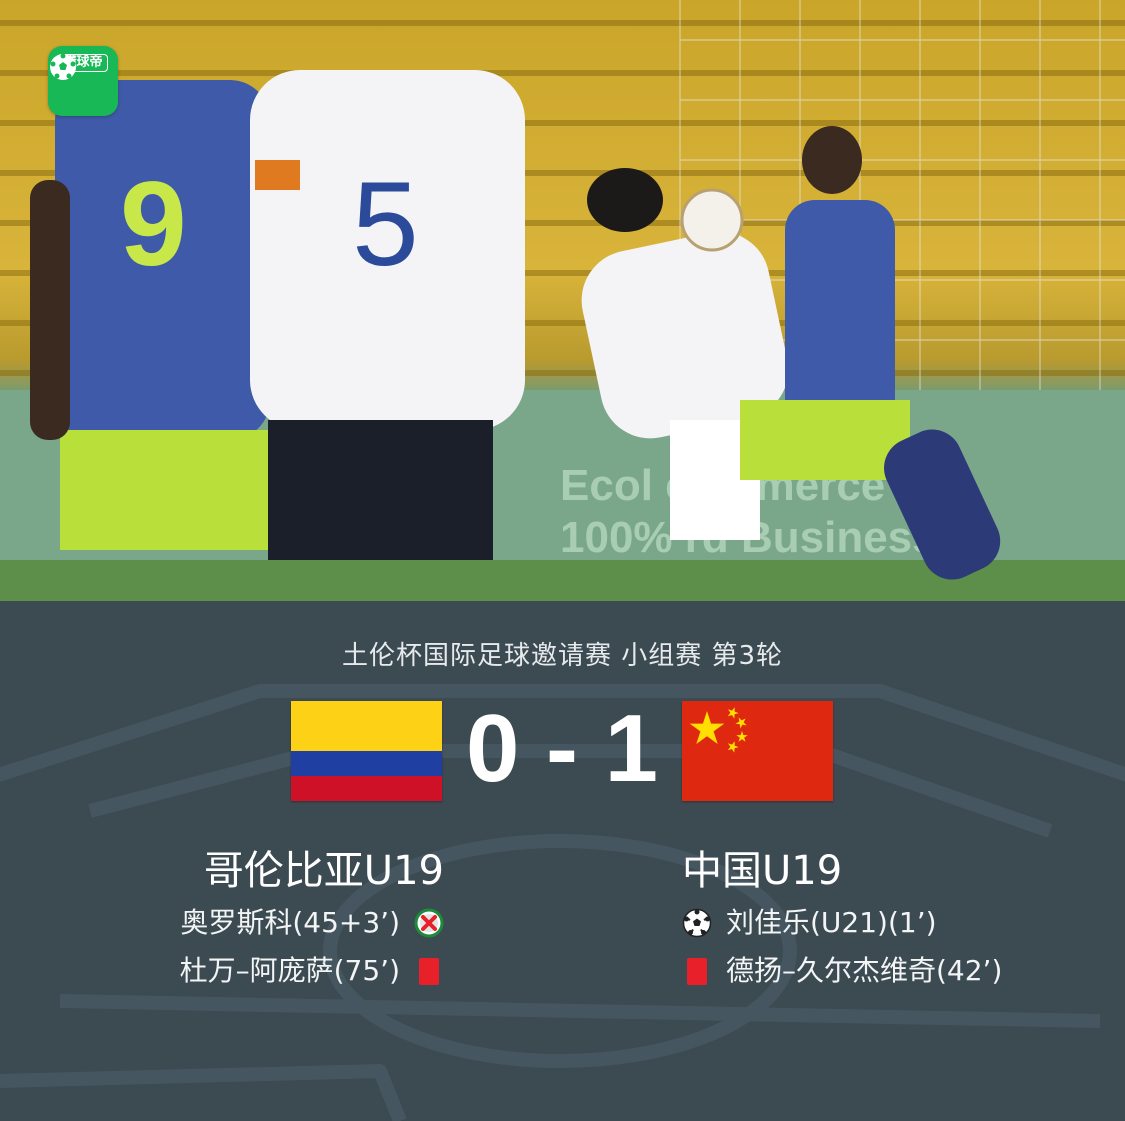 This screenshot has height=1121, width=1125. I want to click on shirt-number-5: 5, so click(385, 224).